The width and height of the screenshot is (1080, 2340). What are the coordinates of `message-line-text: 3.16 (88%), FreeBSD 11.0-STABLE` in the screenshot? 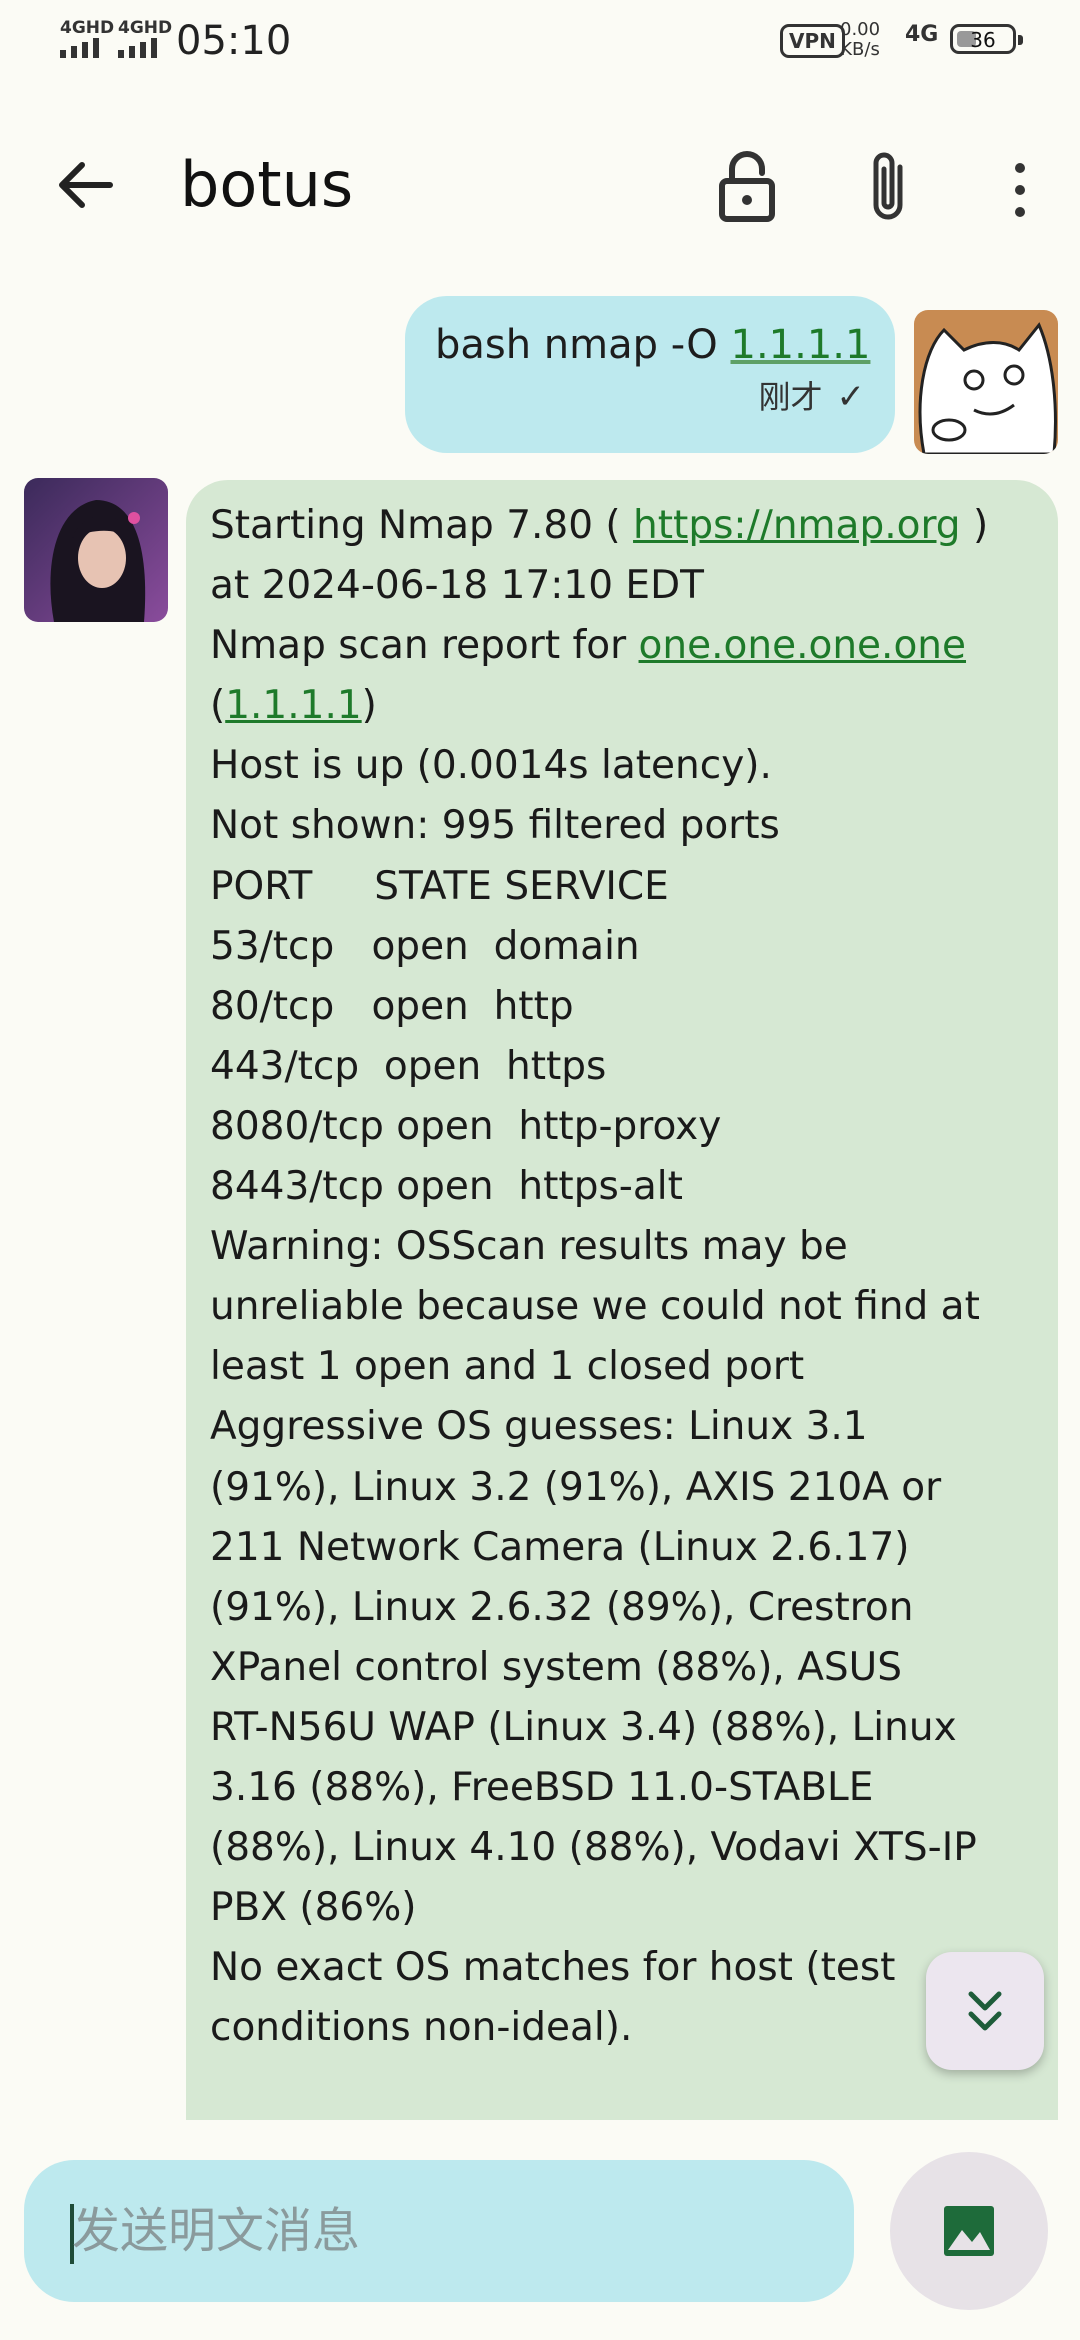 It's located at (542, 1787).